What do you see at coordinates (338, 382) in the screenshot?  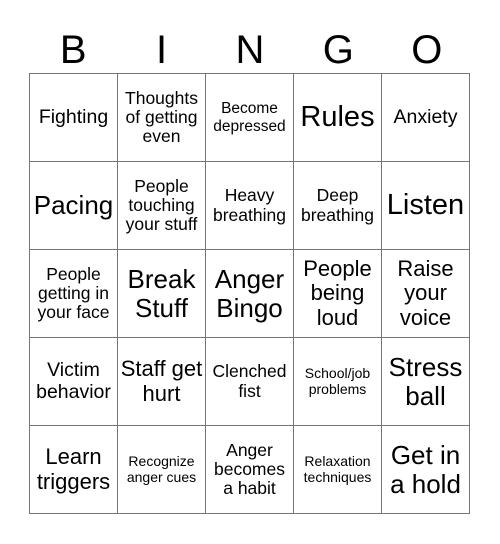 I see `bingo-cell: School/job problems` at bounding box center [338, 382].